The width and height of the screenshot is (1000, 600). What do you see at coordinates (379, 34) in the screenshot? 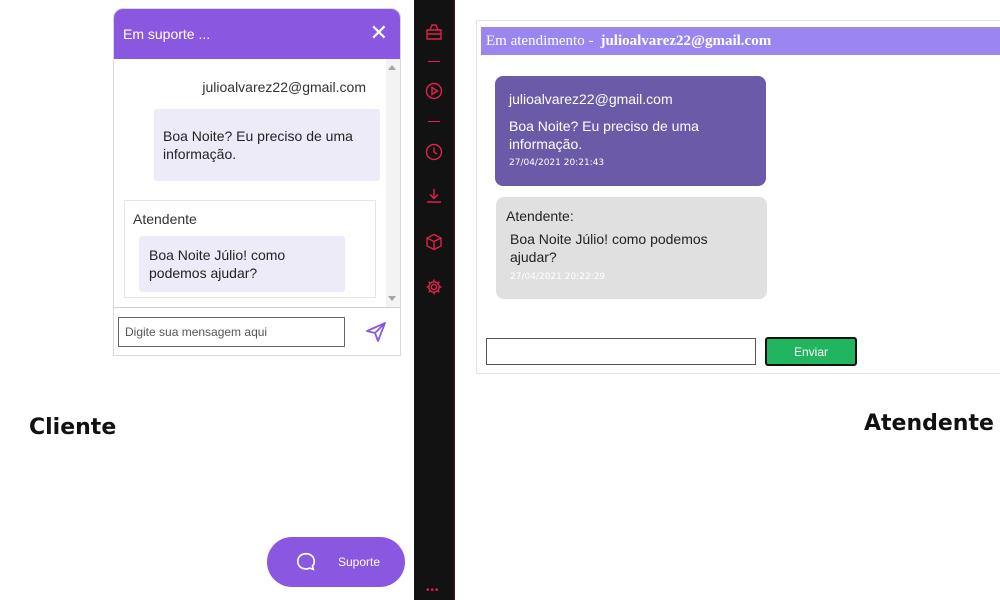
I see `close-icon: ✕` at bounding box center [379, 34].